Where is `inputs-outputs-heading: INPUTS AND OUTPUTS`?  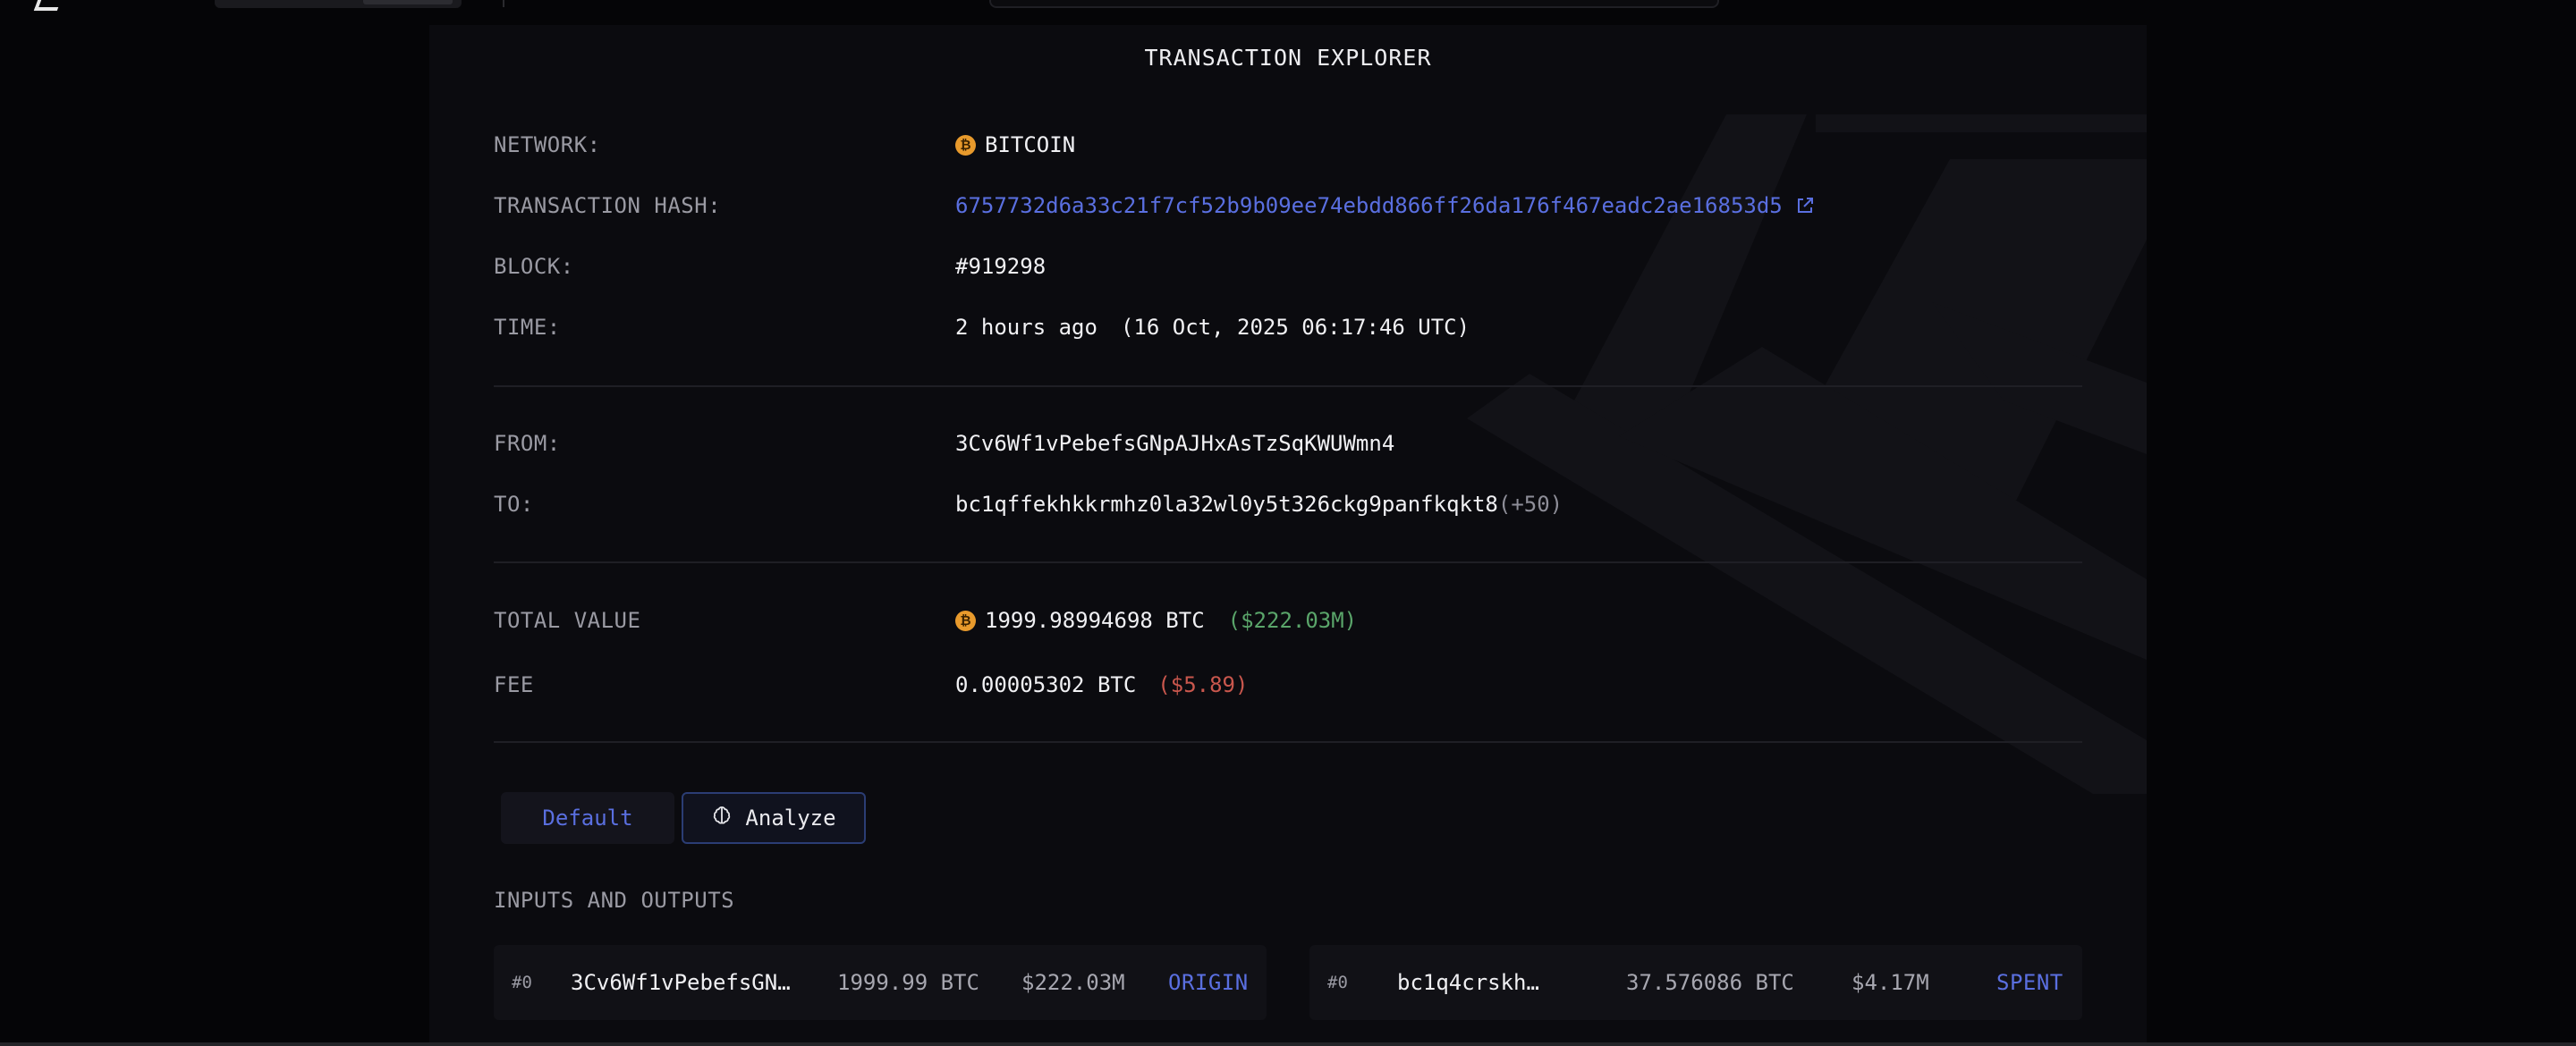 inputs-outputs-heading: INPUTS AND OUTPUTS is located at coordinates (614, 901).